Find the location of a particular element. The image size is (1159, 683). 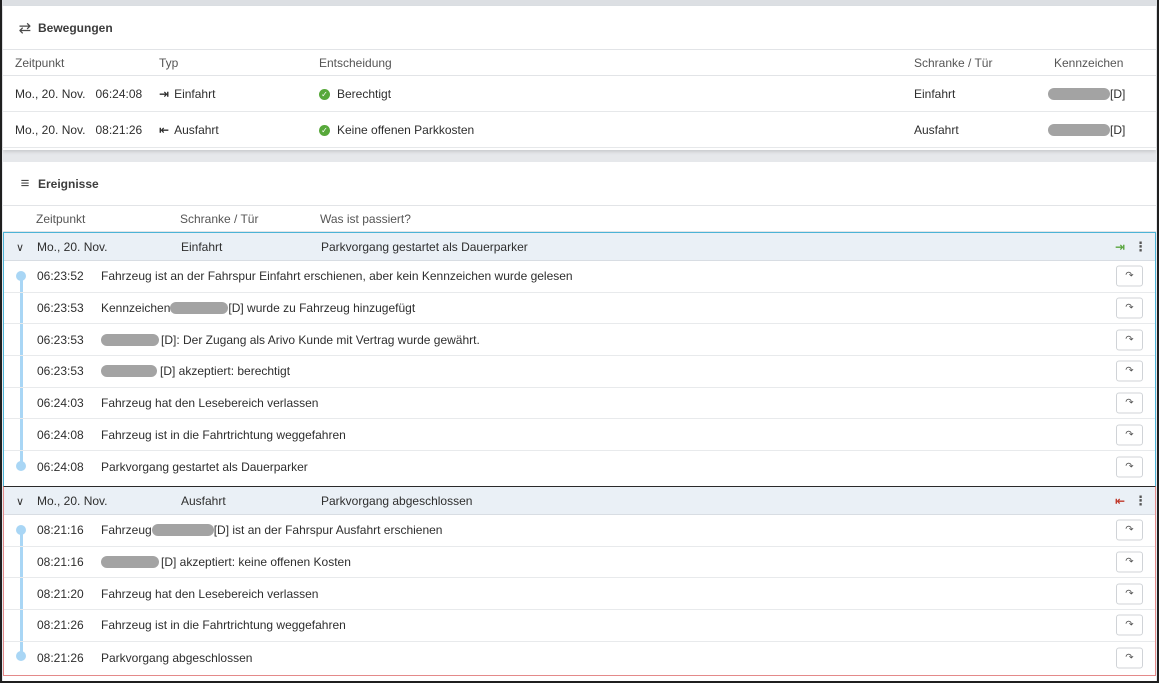

movement-time: Mo., 20. Nov. 08:21:26 is located at coordinates (79, 130).